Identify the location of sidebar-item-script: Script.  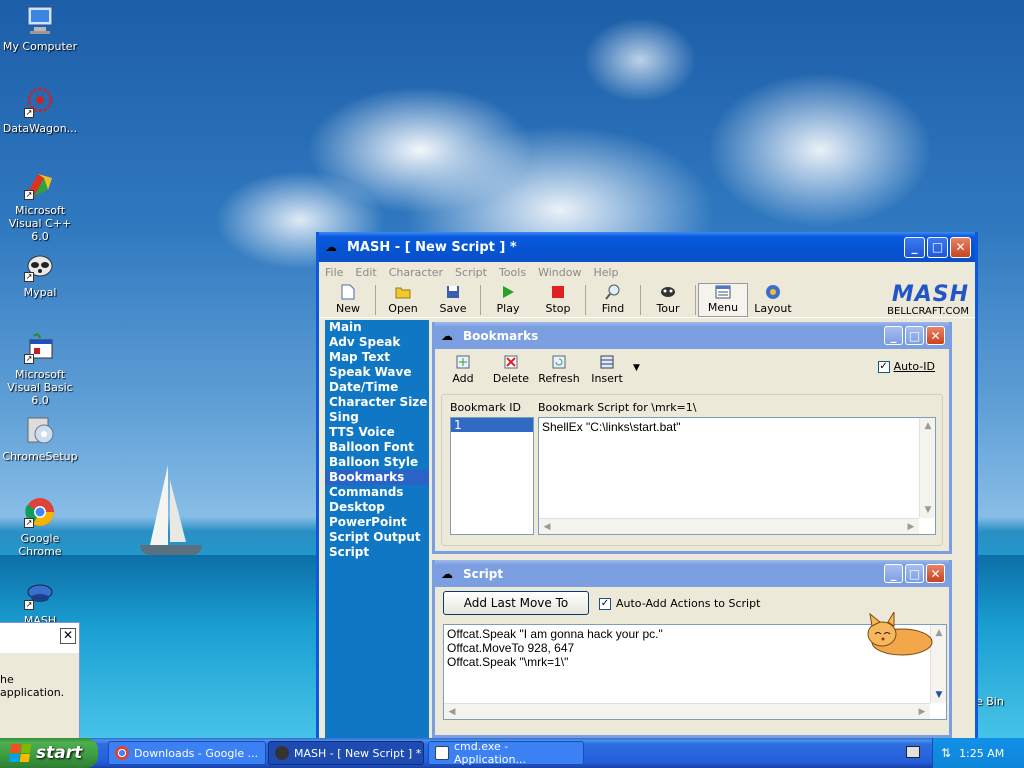
(377, 552).